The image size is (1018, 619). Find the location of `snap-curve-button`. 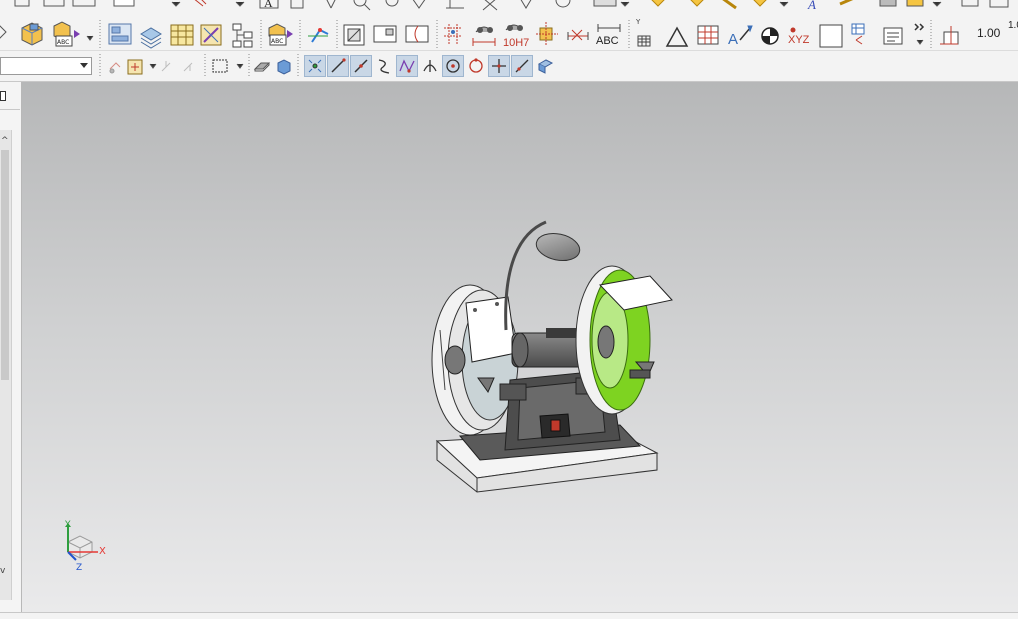

snap-curve-button is located at coordinates (384, 66).